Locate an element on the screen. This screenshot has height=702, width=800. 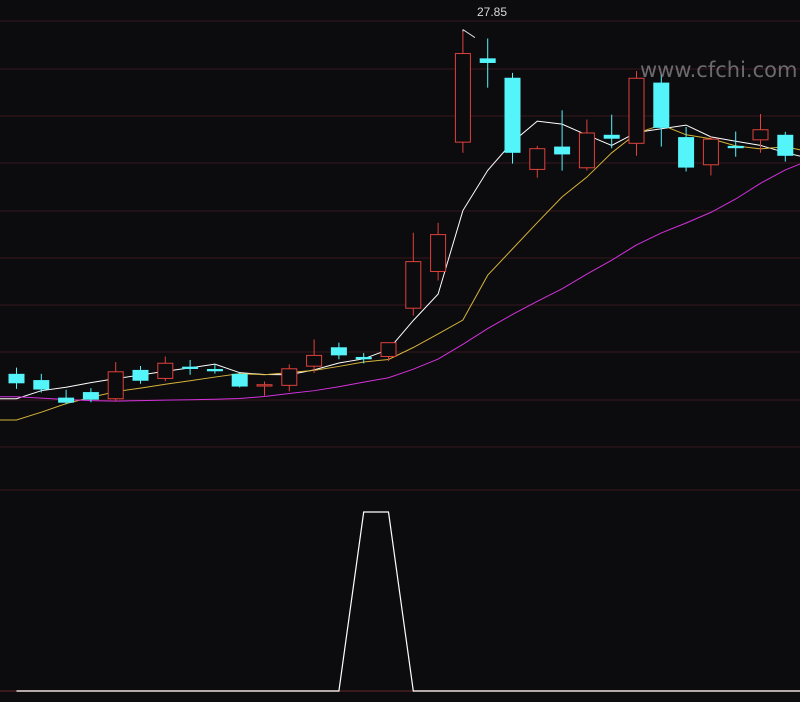
high-annotation is located at coordinates (469, 34).